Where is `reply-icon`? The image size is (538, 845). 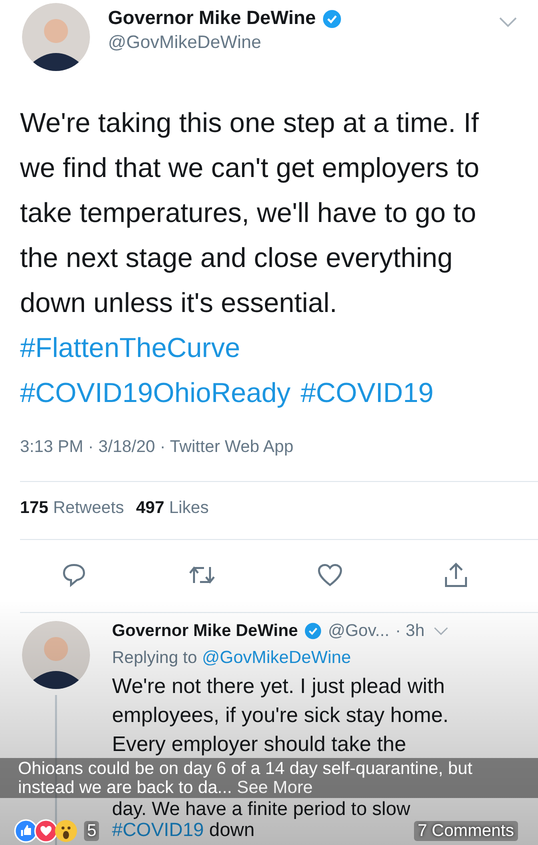
reply-icon is located at coordinates (73, 575).